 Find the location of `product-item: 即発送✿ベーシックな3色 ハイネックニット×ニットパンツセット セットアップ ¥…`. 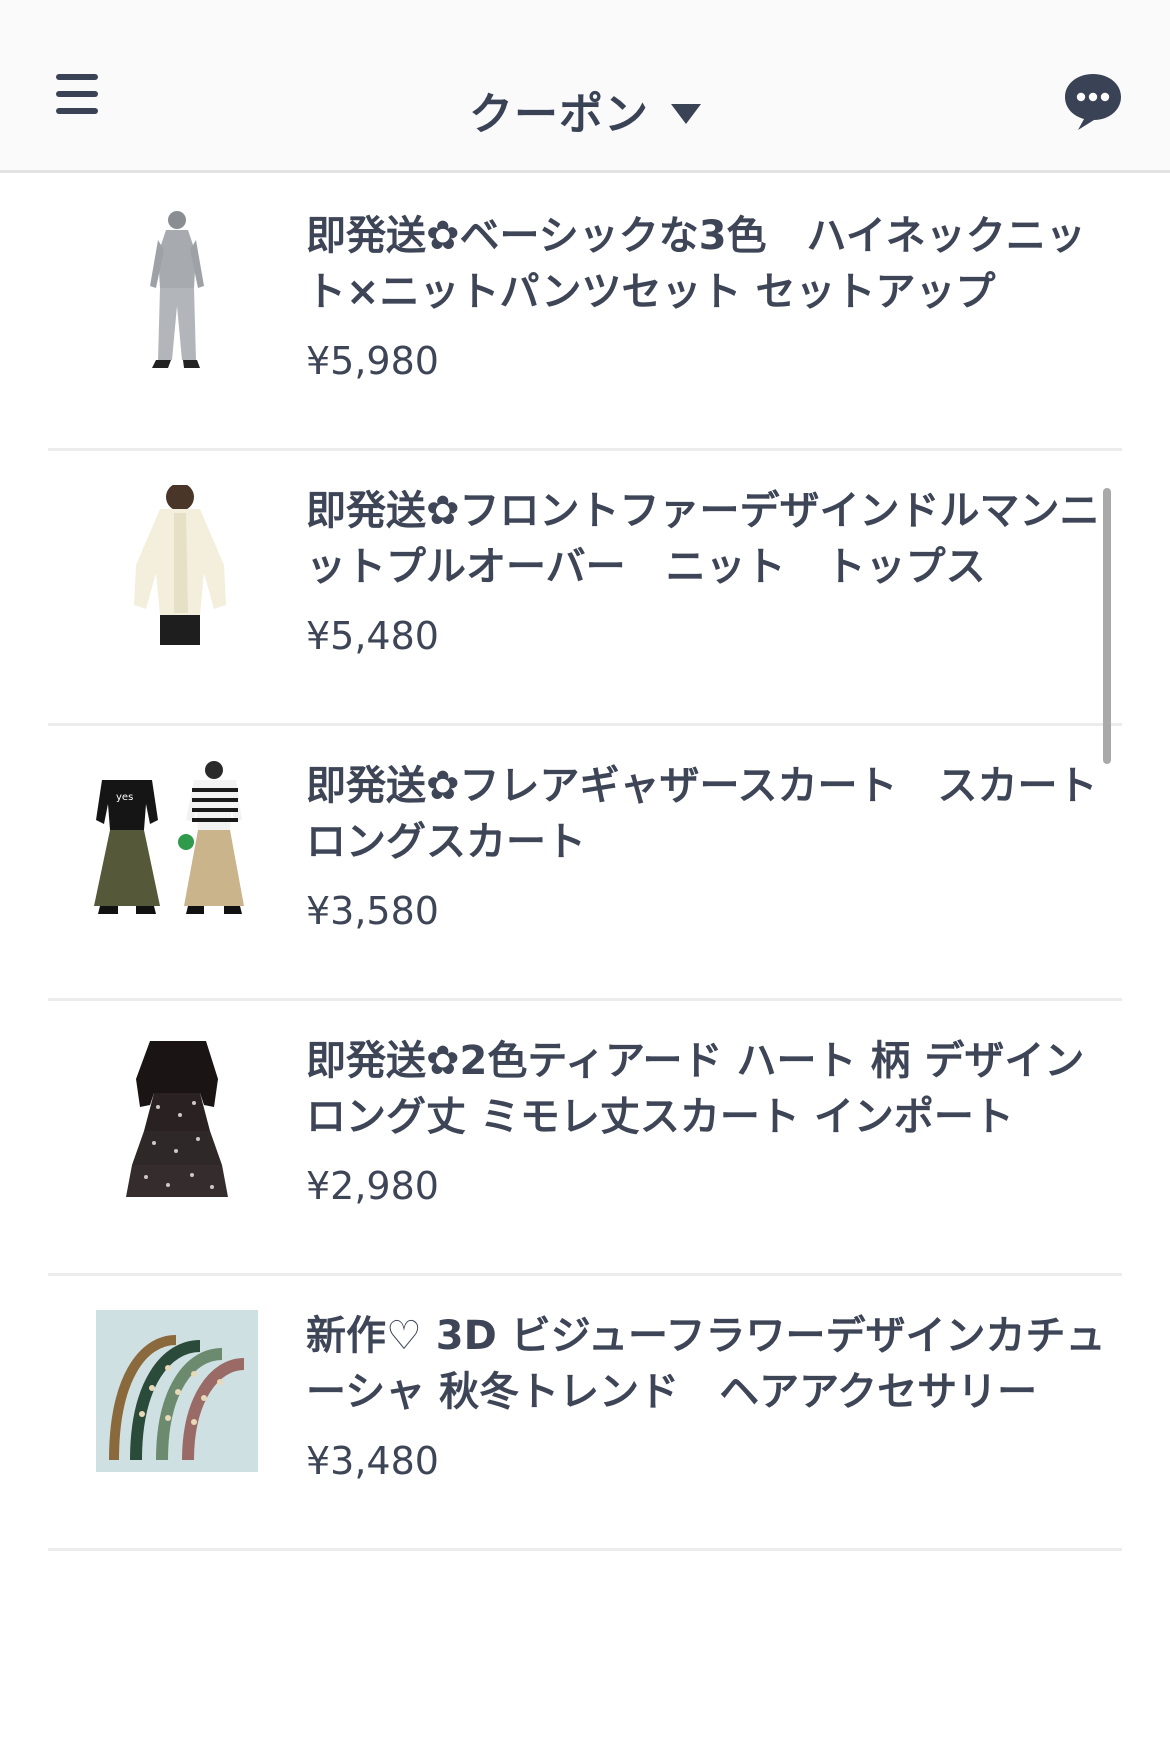

product-item: 即発送✿ベーシックな3色 ハイネックニット×ニットパンツセット セットアップ ¥… is located at coordinates (585, 313).